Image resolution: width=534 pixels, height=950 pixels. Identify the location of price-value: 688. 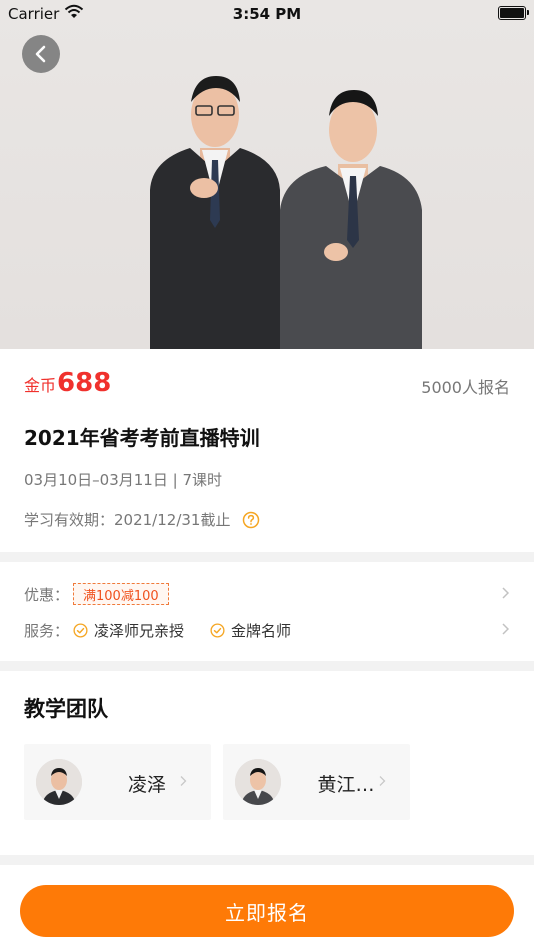
(84, 383).